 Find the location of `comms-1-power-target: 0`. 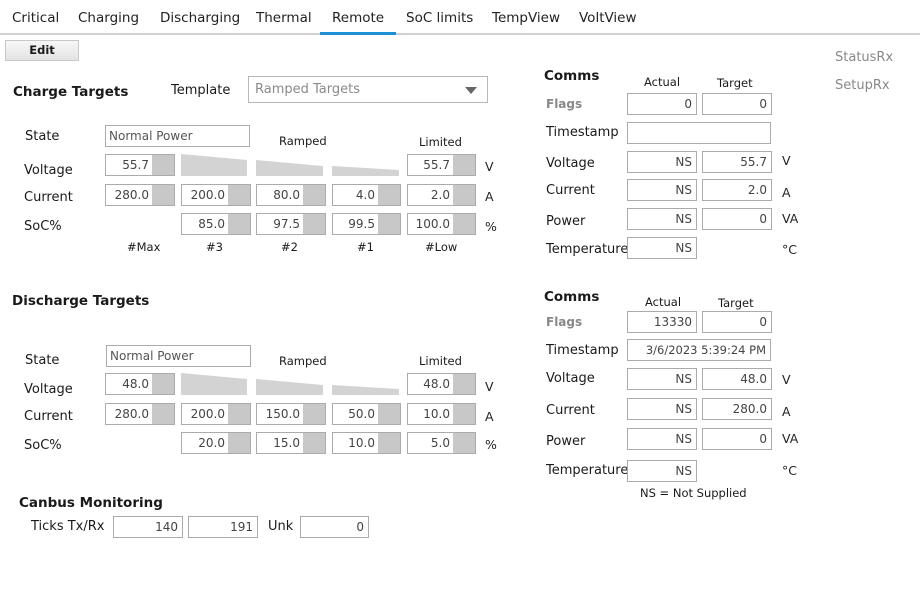

comms-1-power-target: 0 is located at coordinates (737, 219).